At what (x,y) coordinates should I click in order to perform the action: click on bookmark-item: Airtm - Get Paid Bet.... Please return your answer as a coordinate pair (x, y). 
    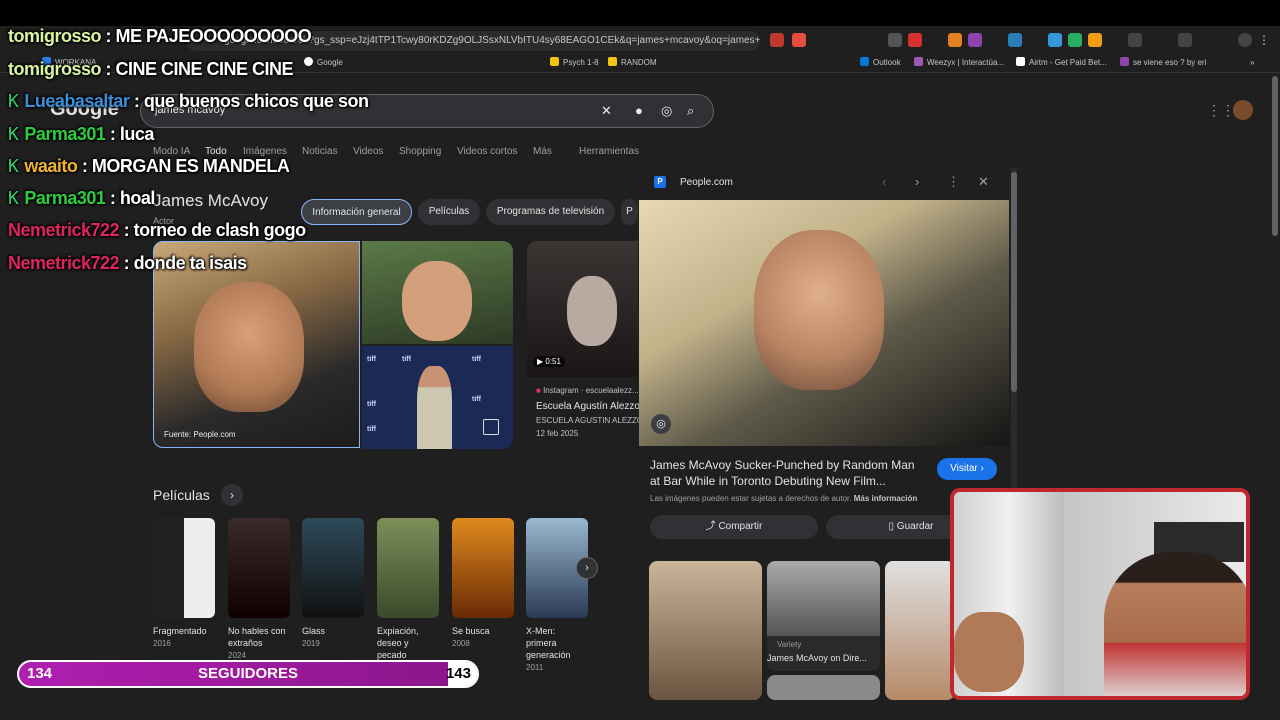
    Looking at the image, I should click on (1061, 63).